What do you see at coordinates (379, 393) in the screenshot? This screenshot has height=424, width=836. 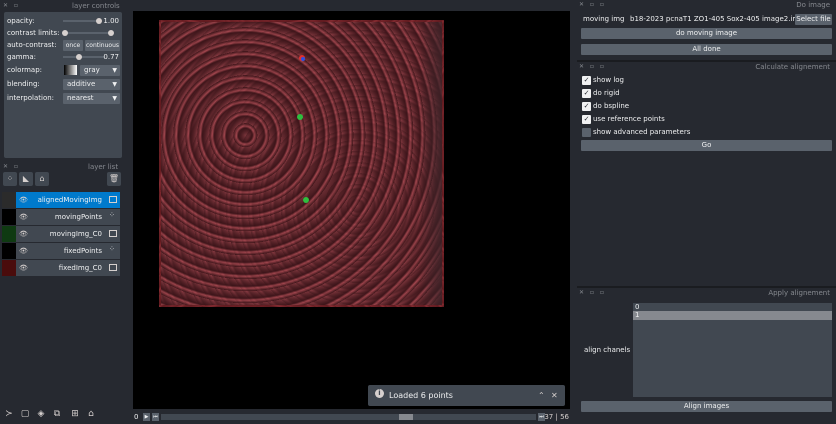 I see `info-icon: i` at bounding box center [379, 393].